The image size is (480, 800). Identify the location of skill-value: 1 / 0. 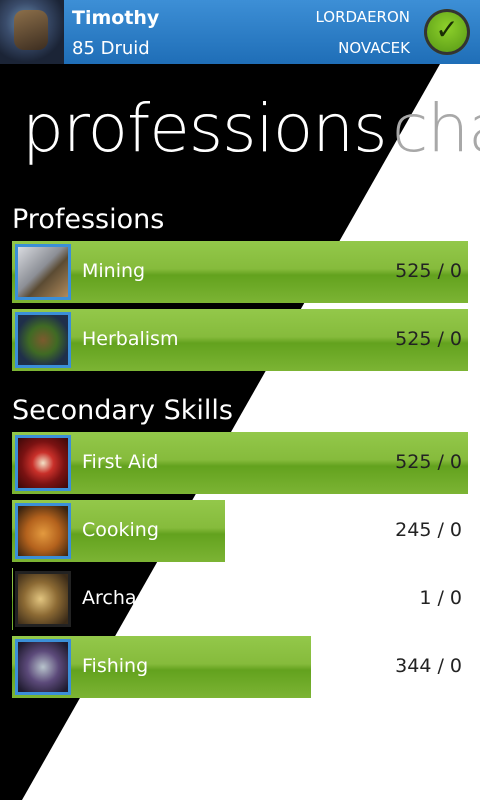
(440, 598).